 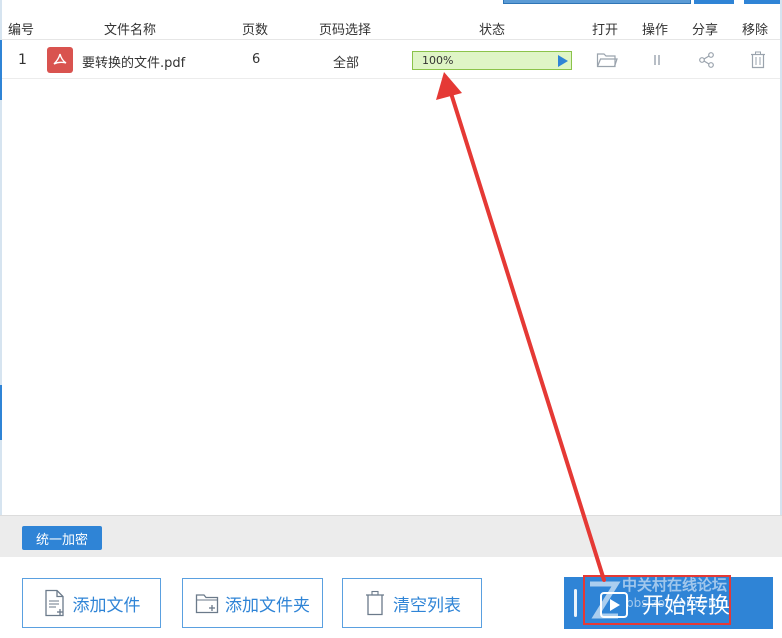 I want to click on folder-open-icon, so click(x=607, y=60).